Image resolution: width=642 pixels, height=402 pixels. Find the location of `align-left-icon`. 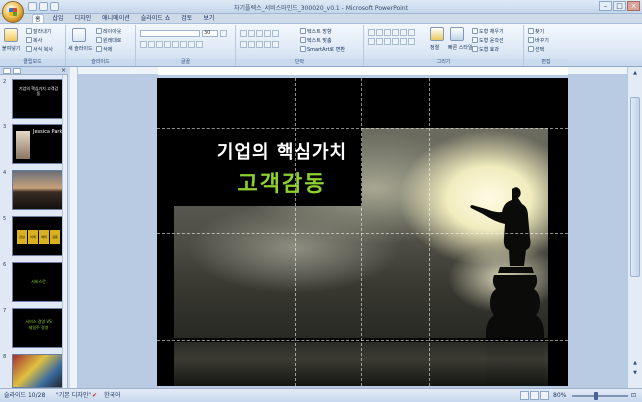

align-left-icon is located at coordinates (243, 44).